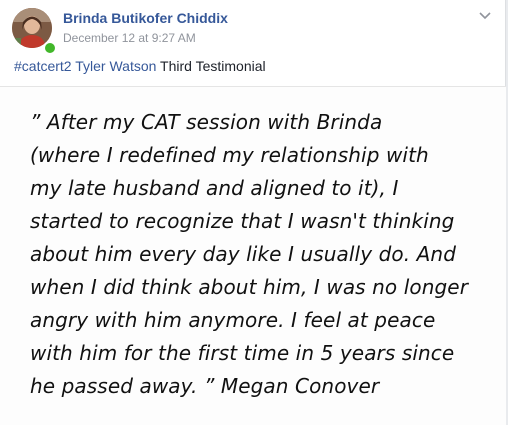 The height and width of the screenshot is (425, 508). Describe the element at coordinates (229, 155) in the screenshot. I see `testimonial-text-line: (where I redefined my relationship with` at that location.